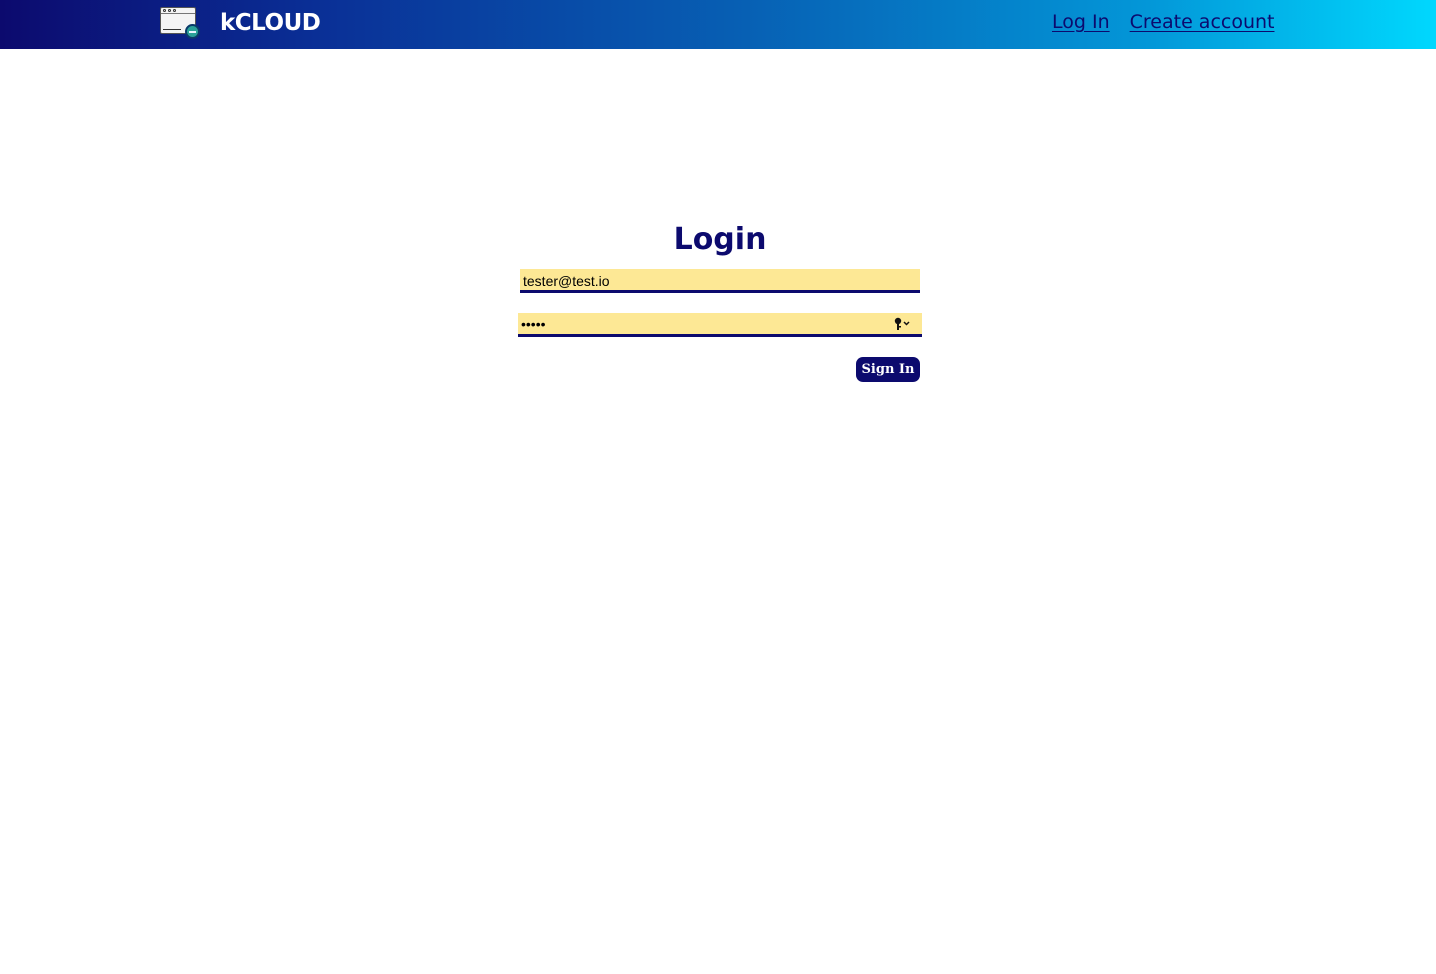  I want to click on password-field-wrapper, so click(720, 325).